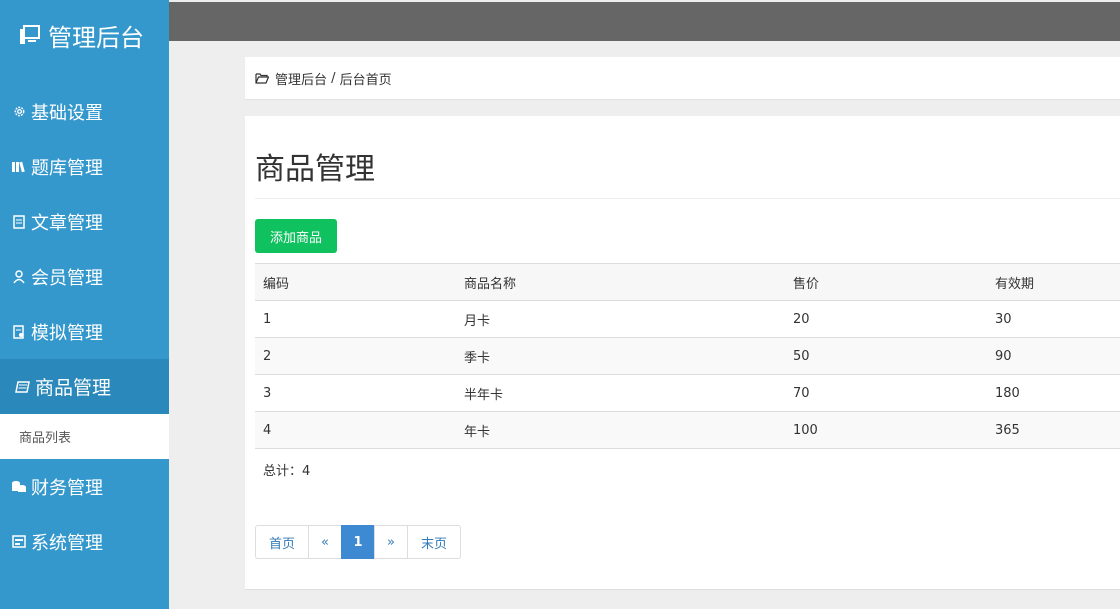 The image size is (1120, 609). I want to click on page-current-button: 1, so click(358, 542).